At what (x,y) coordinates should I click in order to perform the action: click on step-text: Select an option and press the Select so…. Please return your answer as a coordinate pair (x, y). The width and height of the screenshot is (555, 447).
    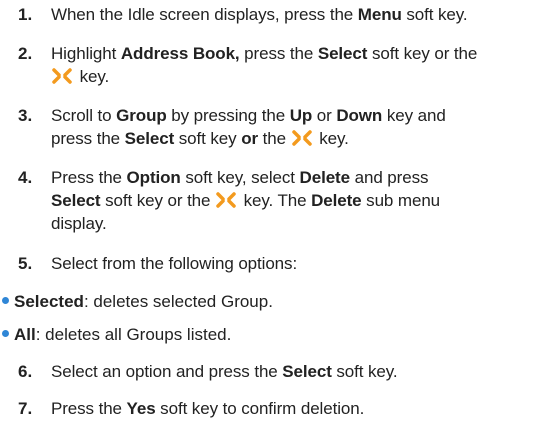
    Looking at the image, I should click on (224, 371).